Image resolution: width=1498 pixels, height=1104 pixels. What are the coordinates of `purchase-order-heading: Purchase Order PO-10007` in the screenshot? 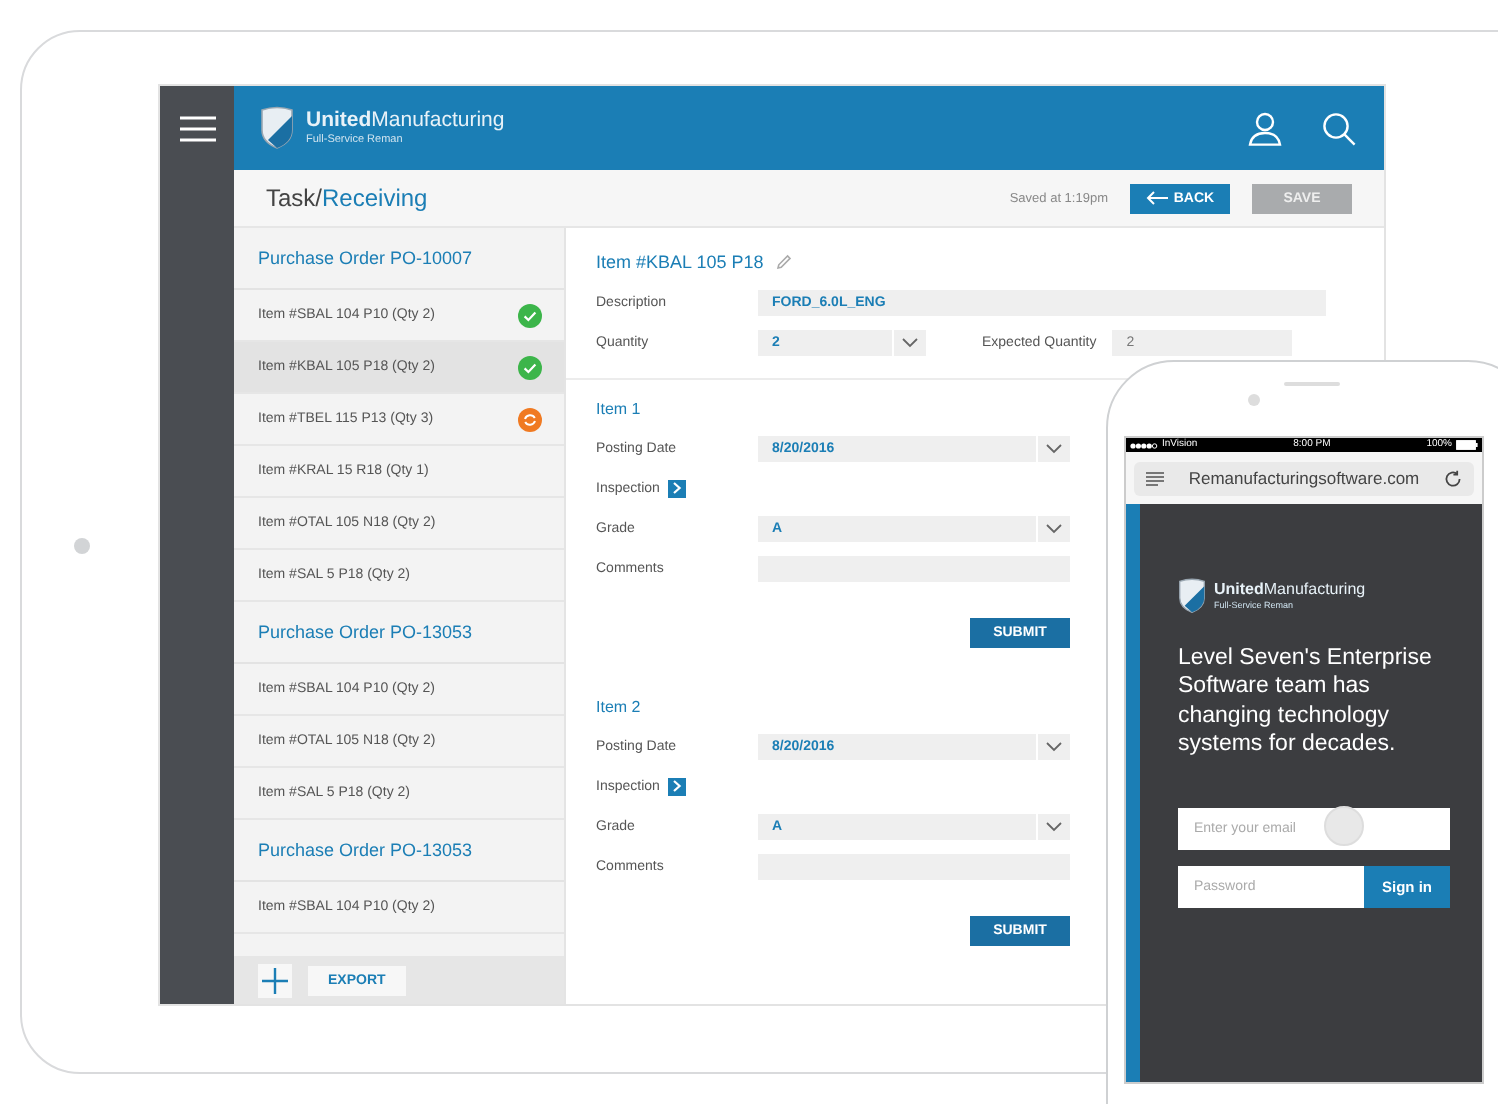 It's located at (365, 258).